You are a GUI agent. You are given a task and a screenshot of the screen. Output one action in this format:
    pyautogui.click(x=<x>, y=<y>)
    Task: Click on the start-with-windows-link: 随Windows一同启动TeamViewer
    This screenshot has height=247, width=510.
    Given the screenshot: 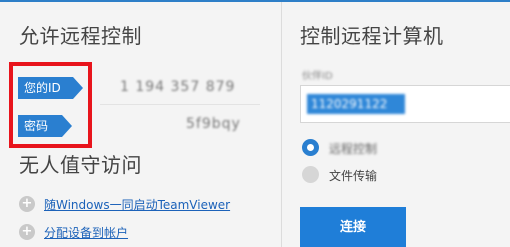 What is the action you would take?
    pyautogui.click(x=137, y=204)
    